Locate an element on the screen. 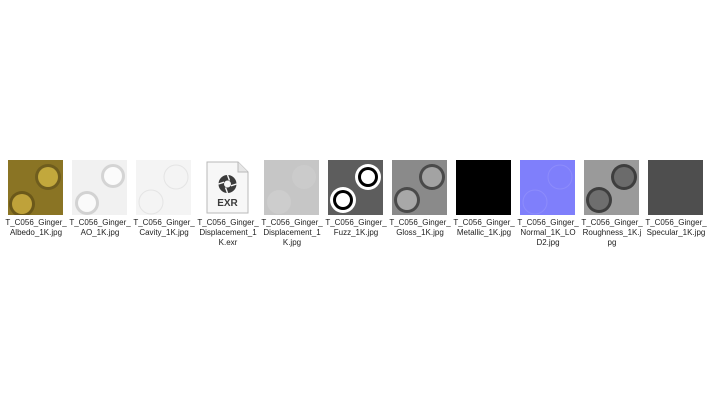 The image size is (720, 405). file-item: T_C056_Ginger_ Specular_1K.jpg is located at coordinates (676, 199).